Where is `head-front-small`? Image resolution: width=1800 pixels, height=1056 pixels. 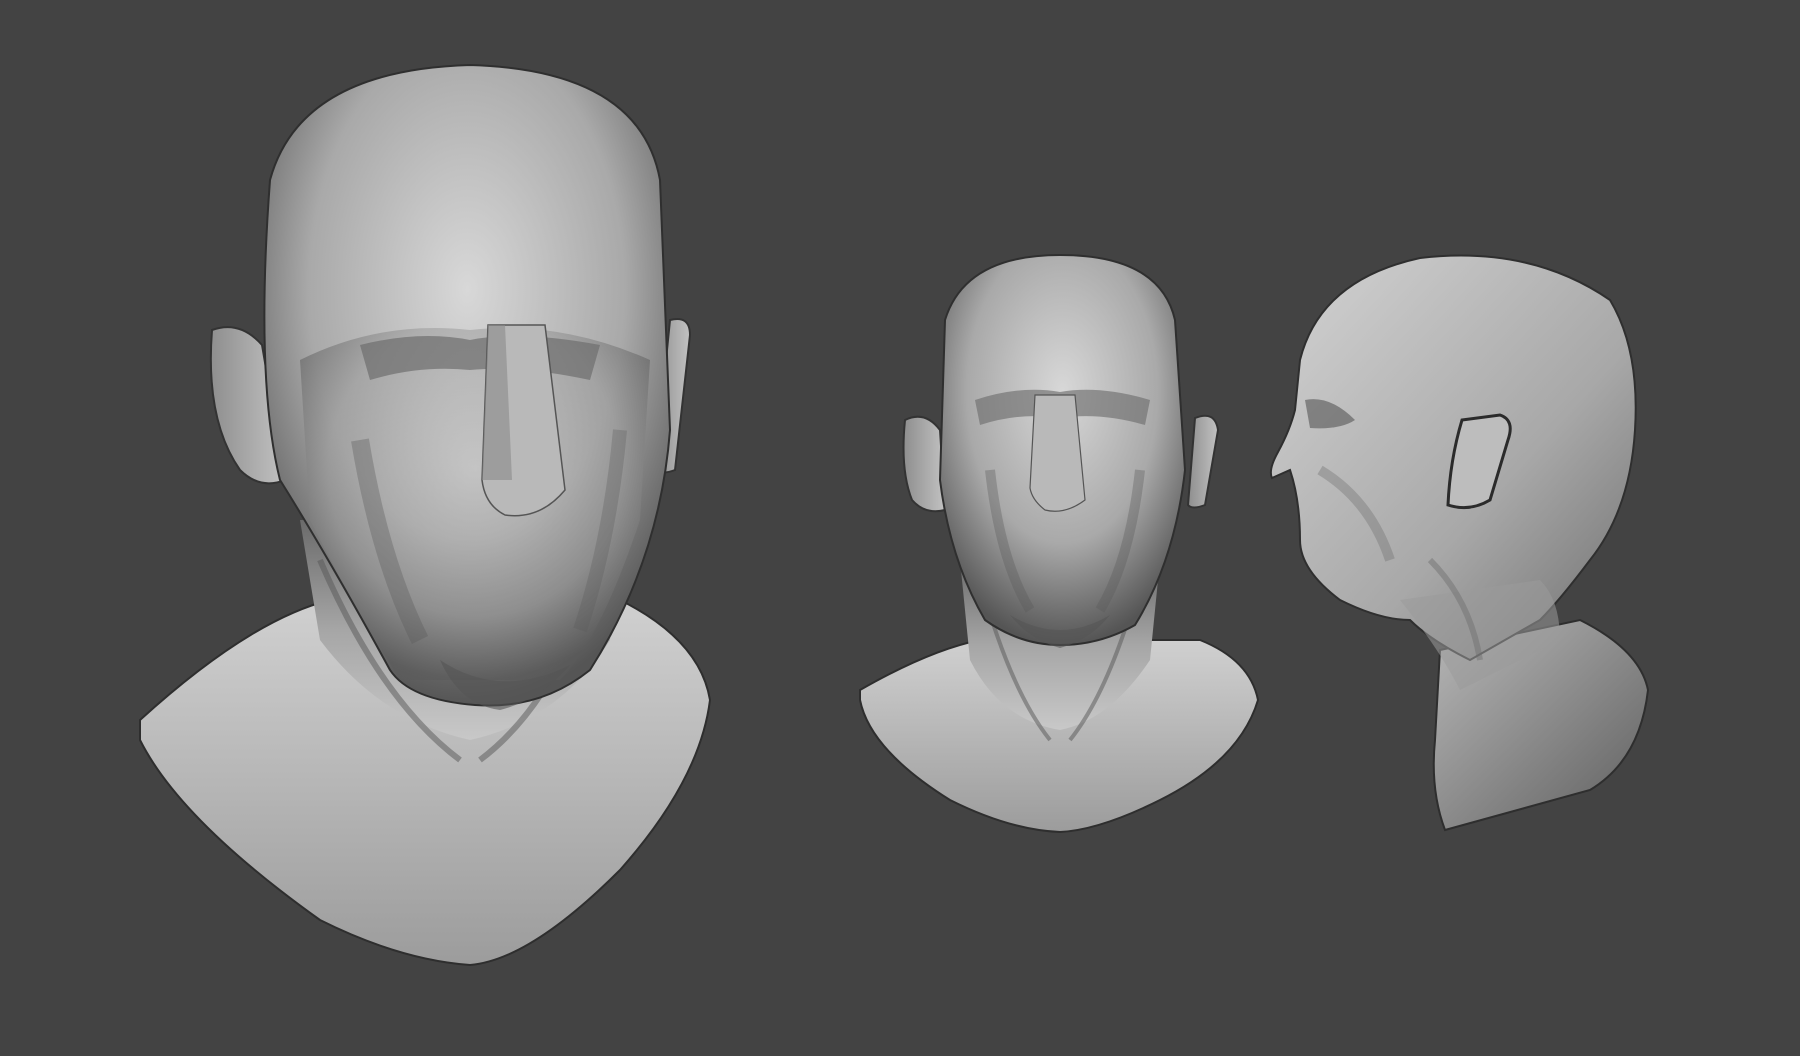
head-front-small is located at coordinates (1059, 543).